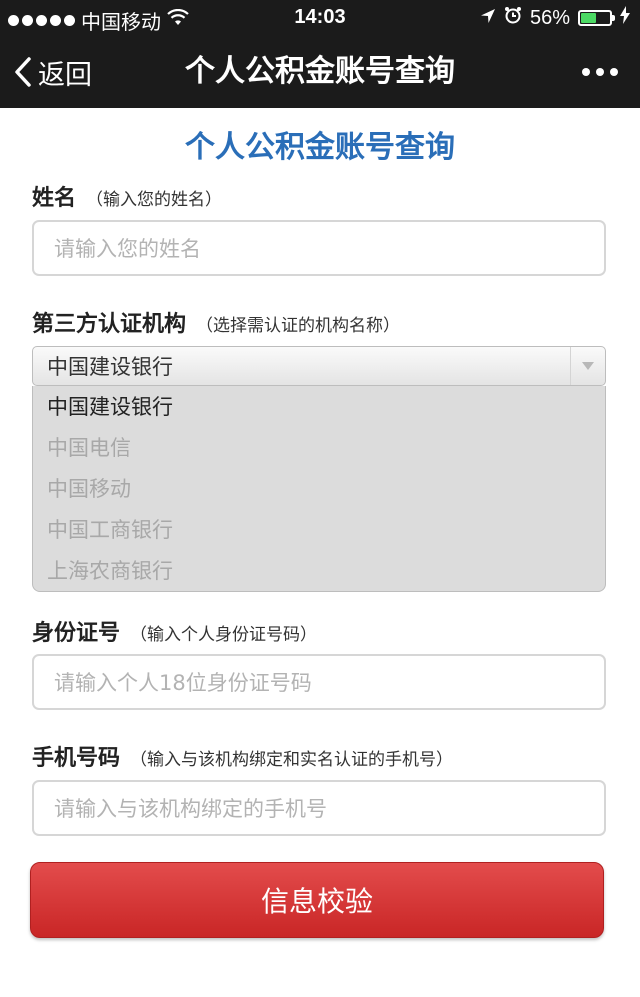 Image resolution: width=640 pixels, height=997 pixels. Describe the element at coordinates (183, 683) in the screenshot. I see `id-number-placeholder: 请输入个人18位身份证号码` at that location.